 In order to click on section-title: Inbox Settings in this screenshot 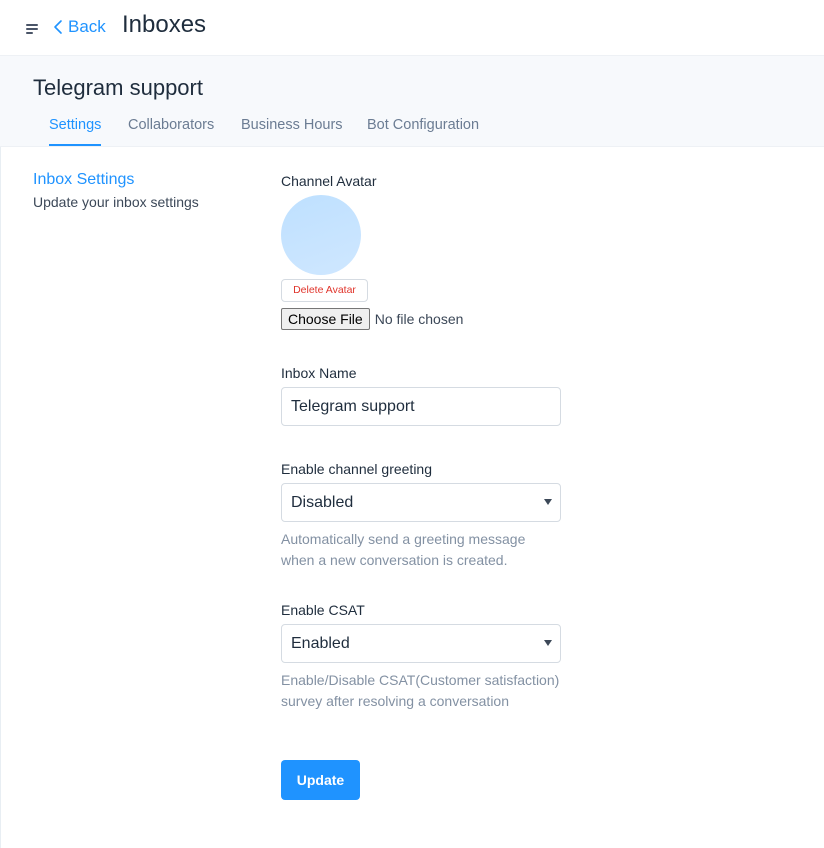, I will do `click(84, 179)`.